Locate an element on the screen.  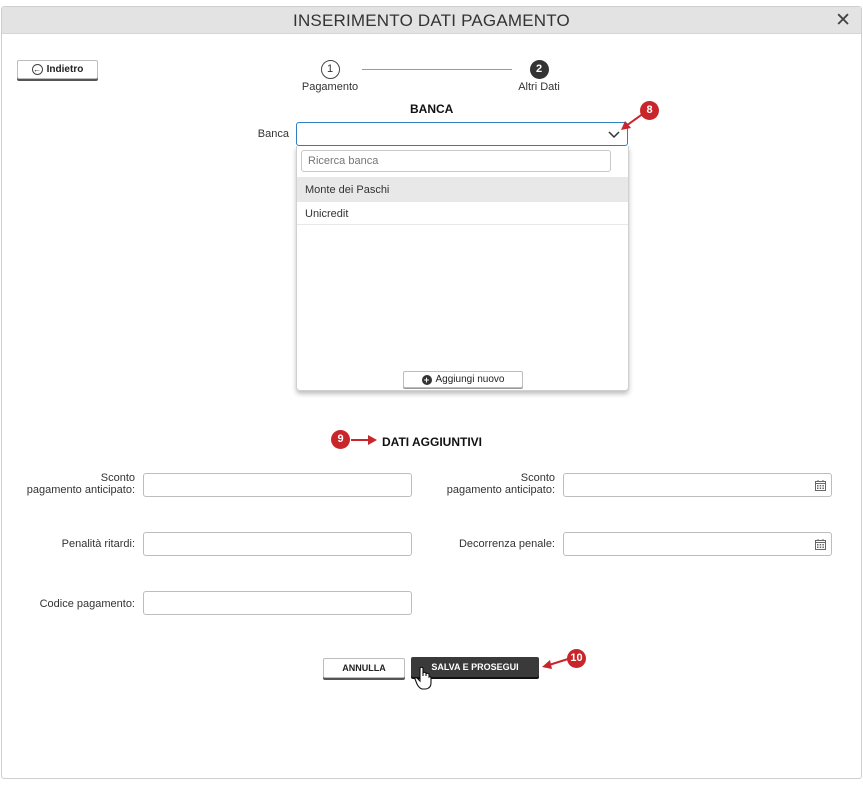
dialog-title: INSERIMENTO DATI PAGAMENTO is located at coordinates (431, 20).